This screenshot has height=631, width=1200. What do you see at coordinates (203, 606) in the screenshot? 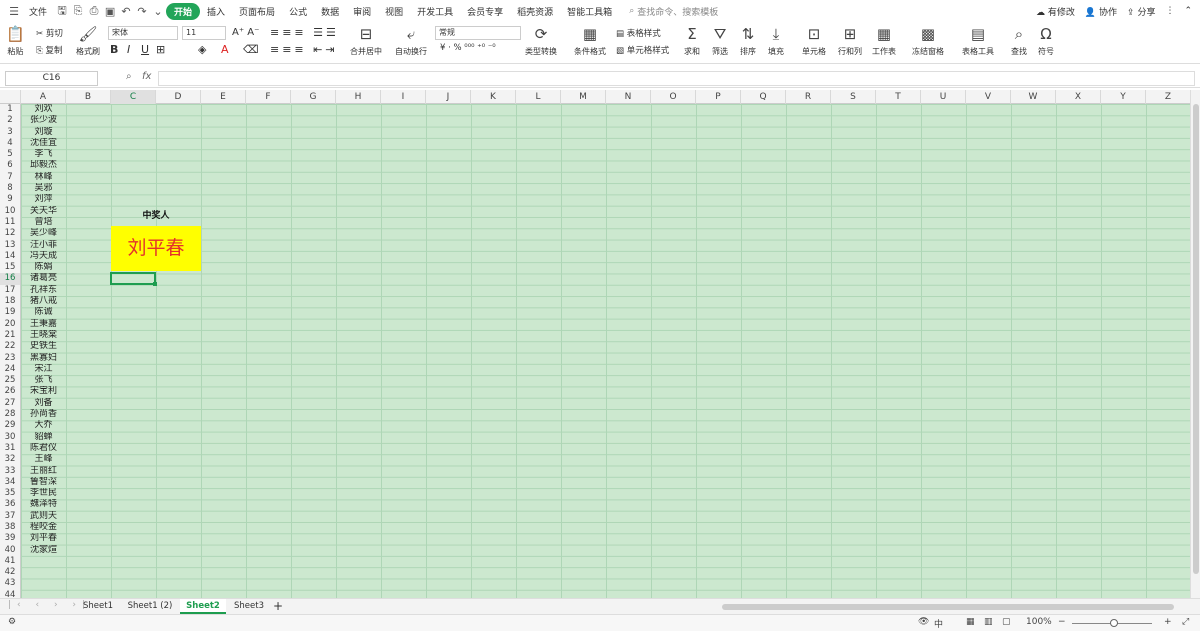
I see `sheet-tab-sheet2: Sheet2` at bounding box center [203, 606].